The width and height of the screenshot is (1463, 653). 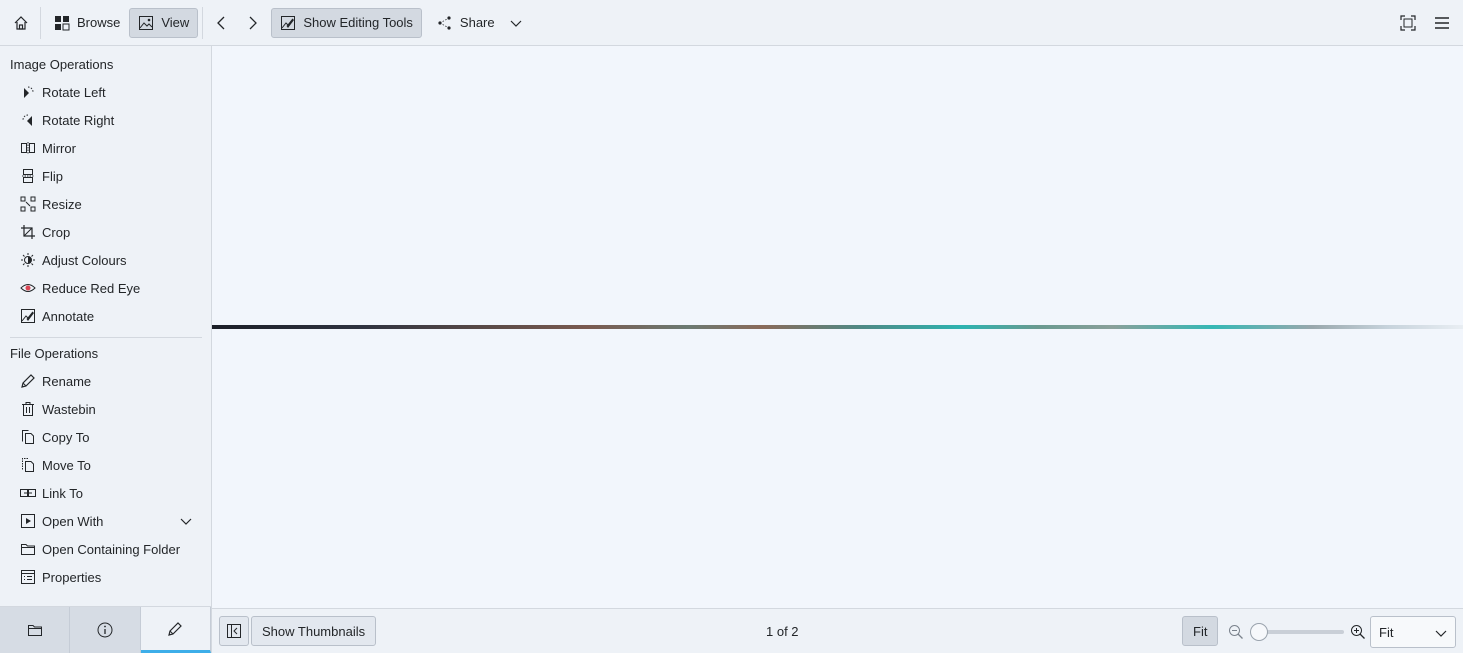 I want to click on open-with-label: Open With, so click(x=73, y=521).